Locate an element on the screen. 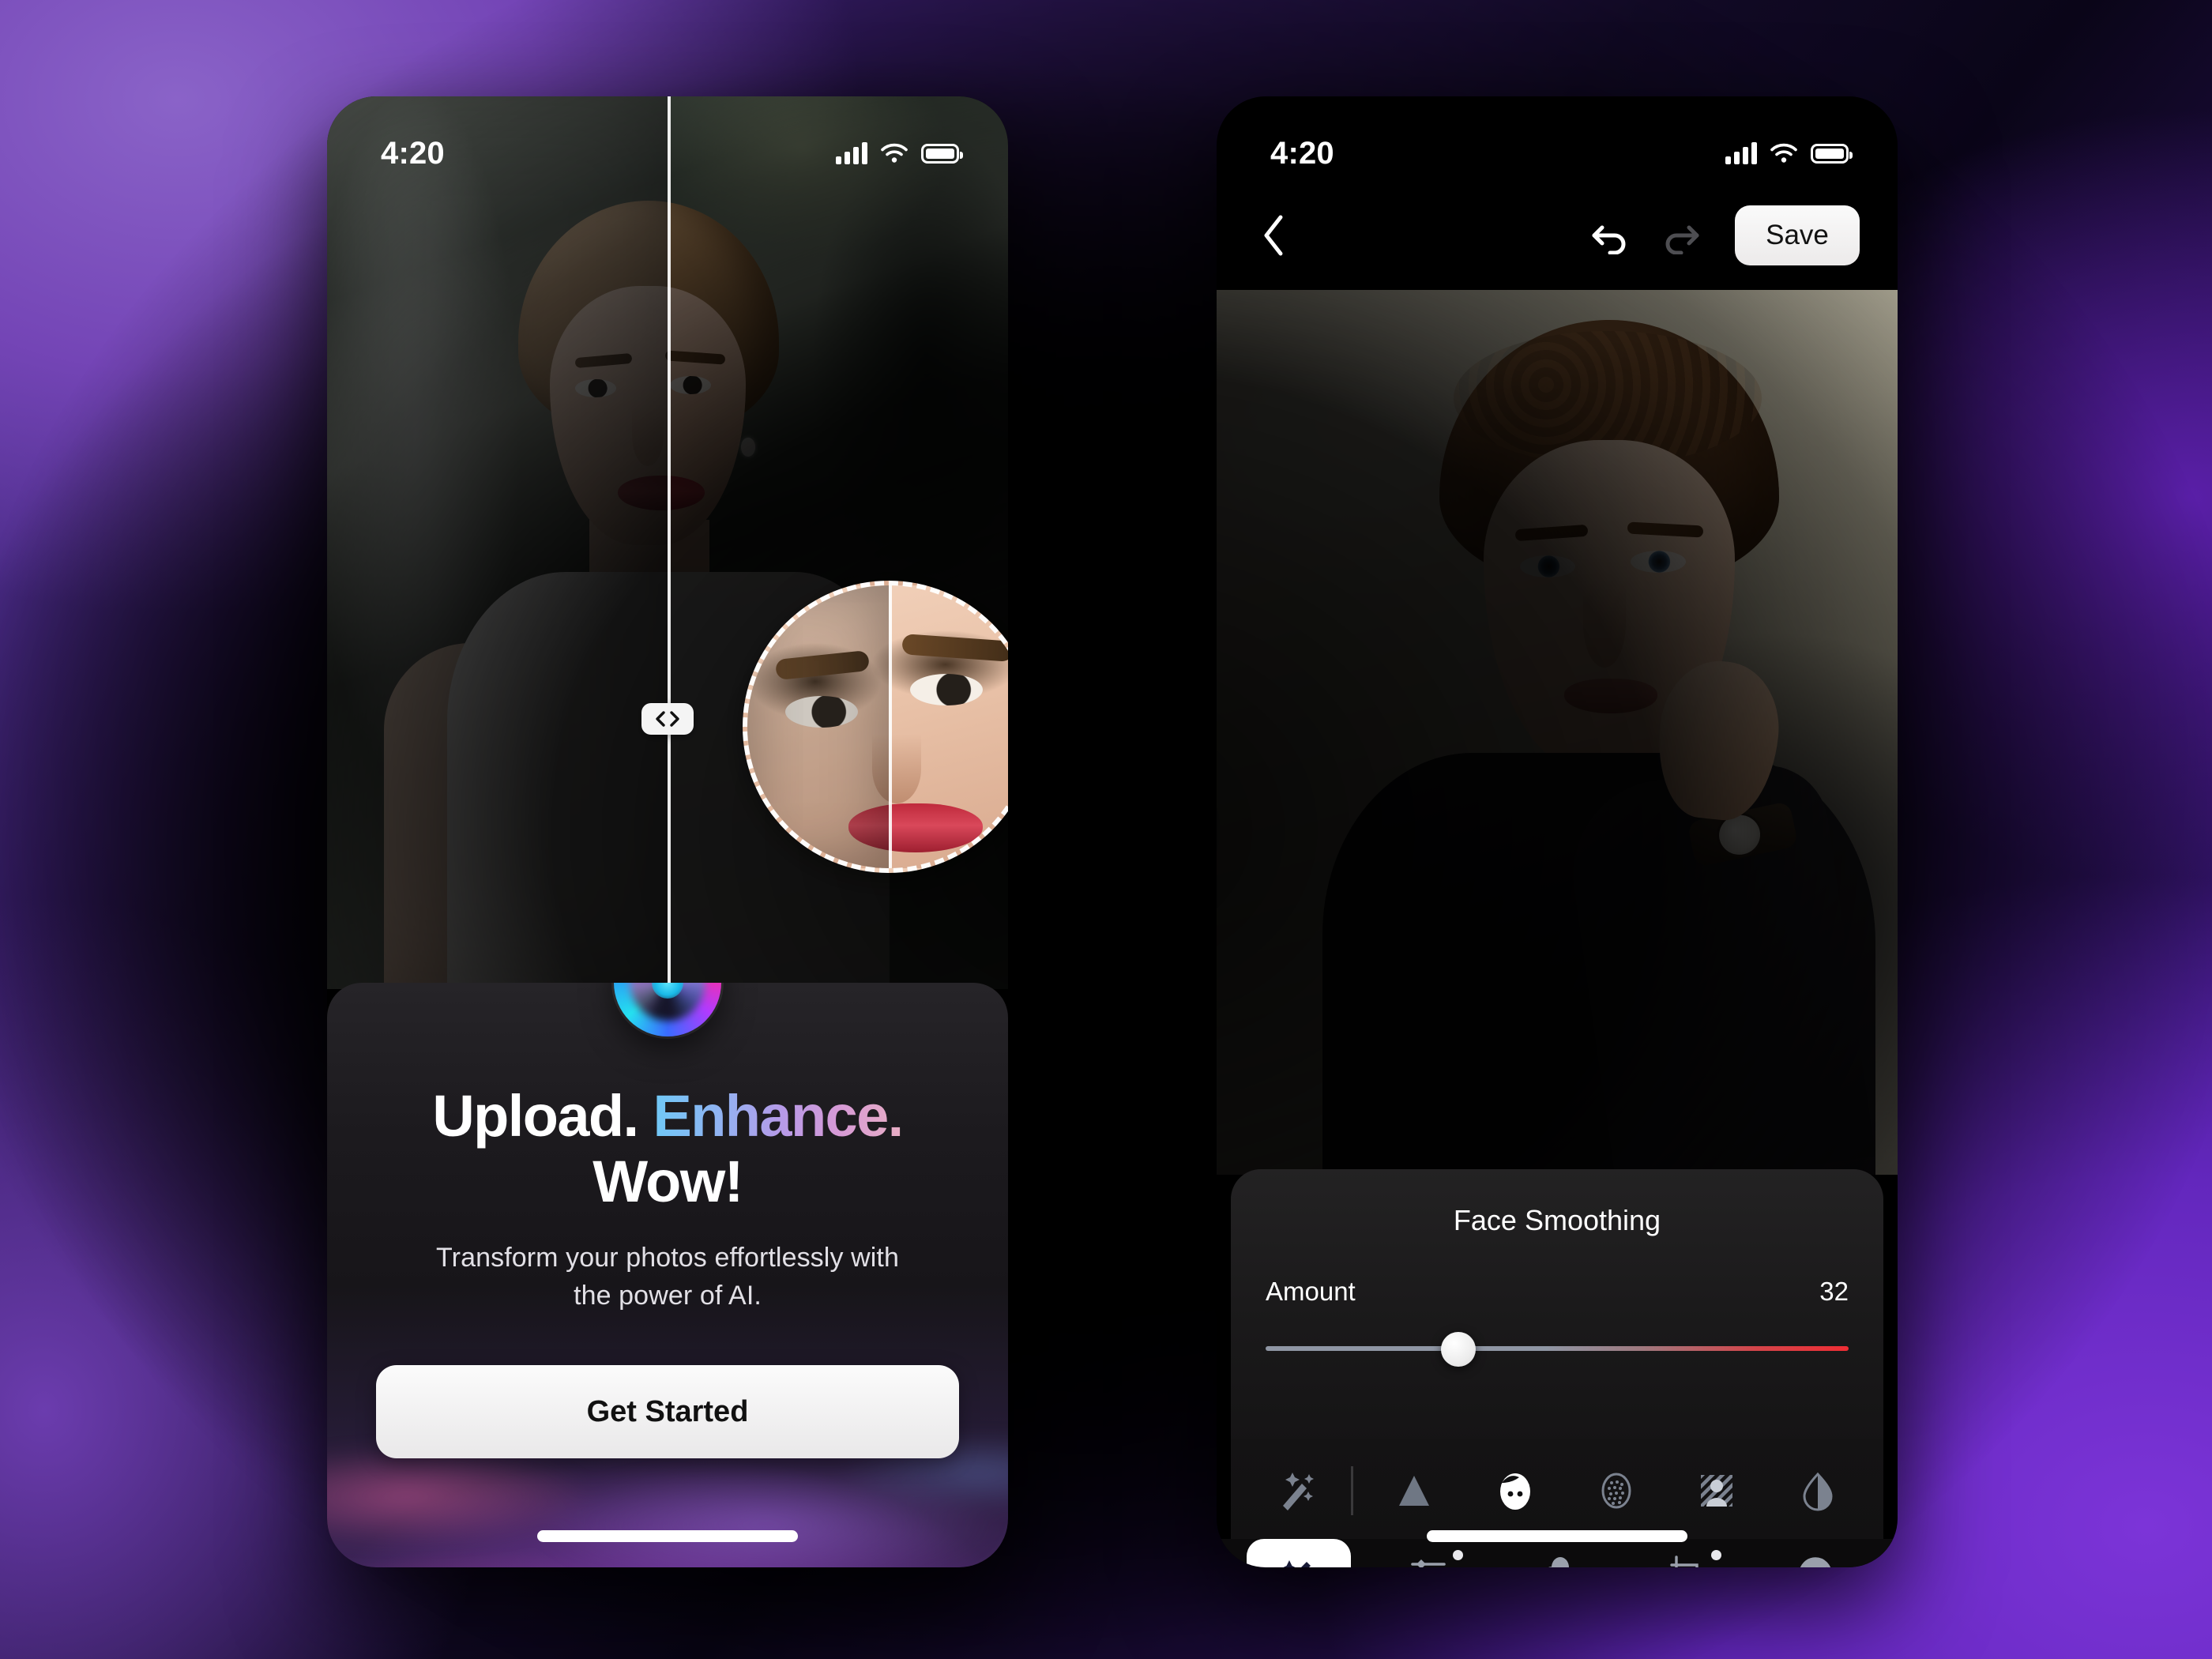  magic-brush-icon is located at coordinates (1297, 1563).